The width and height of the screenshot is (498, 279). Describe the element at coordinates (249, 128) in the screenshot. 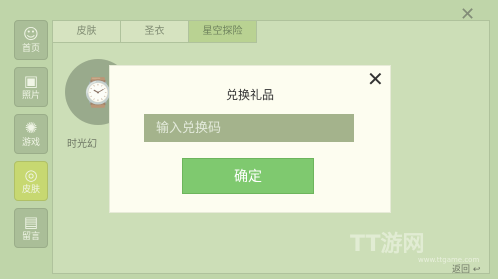

I see `redeem-code-input` at that location.